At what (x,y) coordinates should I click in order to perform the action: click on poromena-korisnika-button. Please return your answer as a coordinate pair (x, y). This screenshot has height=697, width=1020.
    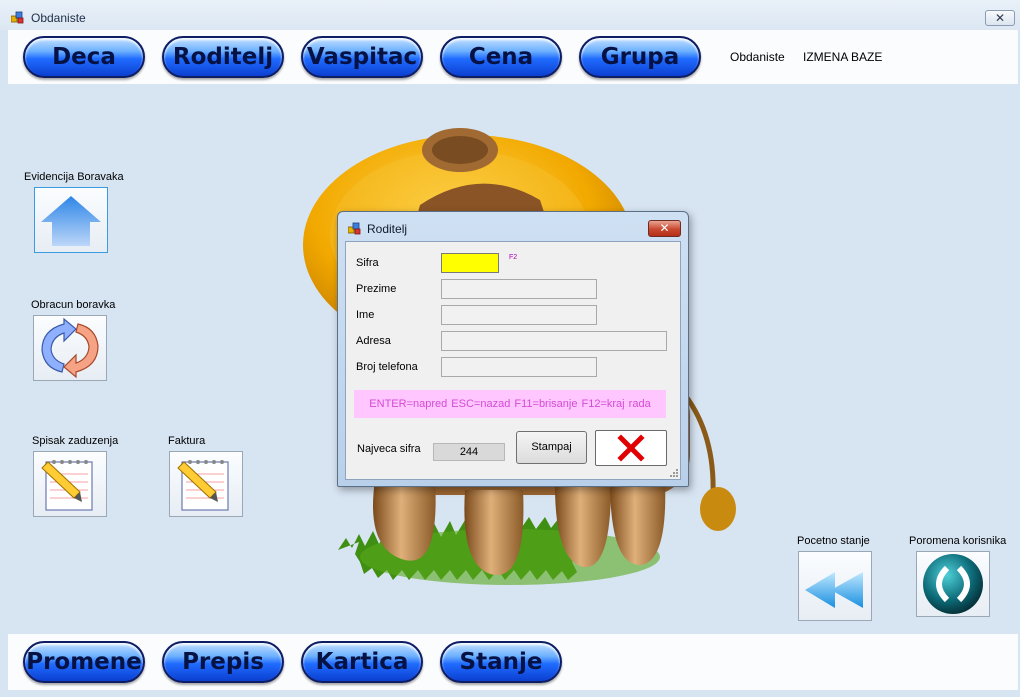
    Looking at the image, I should click on (953, 584).